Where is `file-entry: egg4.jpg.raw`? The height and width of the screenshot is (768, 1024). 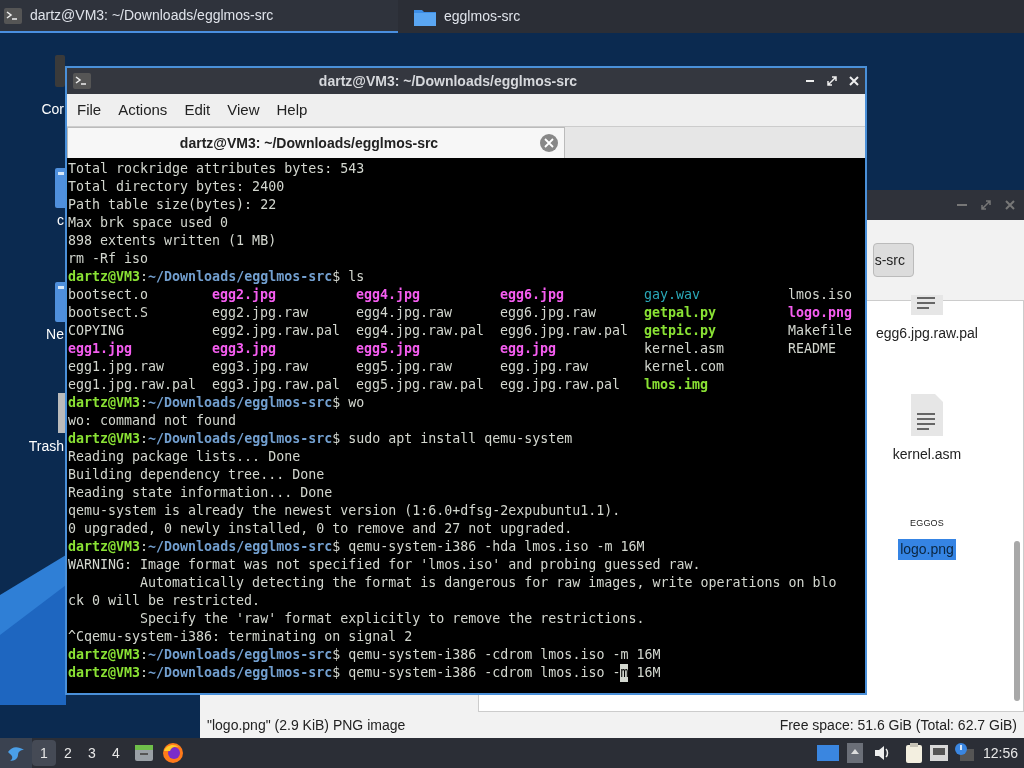
file-entry: egg4.jpg.raw is located at coordinates (405, 313).